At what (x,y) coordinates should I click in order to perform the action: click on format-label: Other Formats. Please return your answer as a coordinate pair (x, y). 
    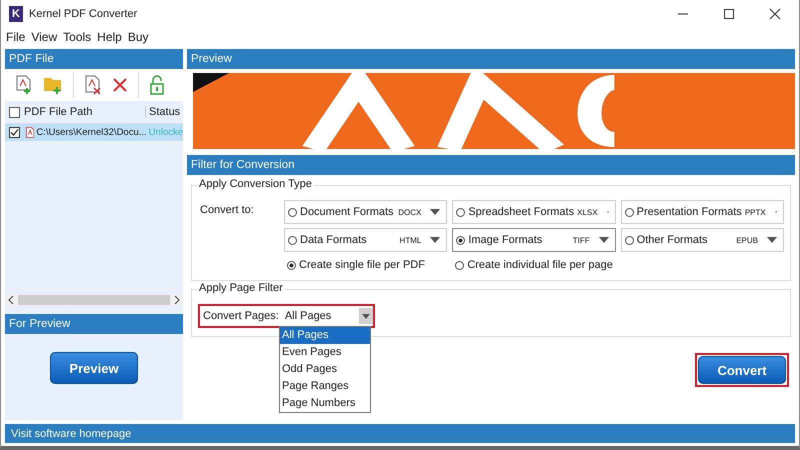
    Looking at the image, I should click on (672, 240).